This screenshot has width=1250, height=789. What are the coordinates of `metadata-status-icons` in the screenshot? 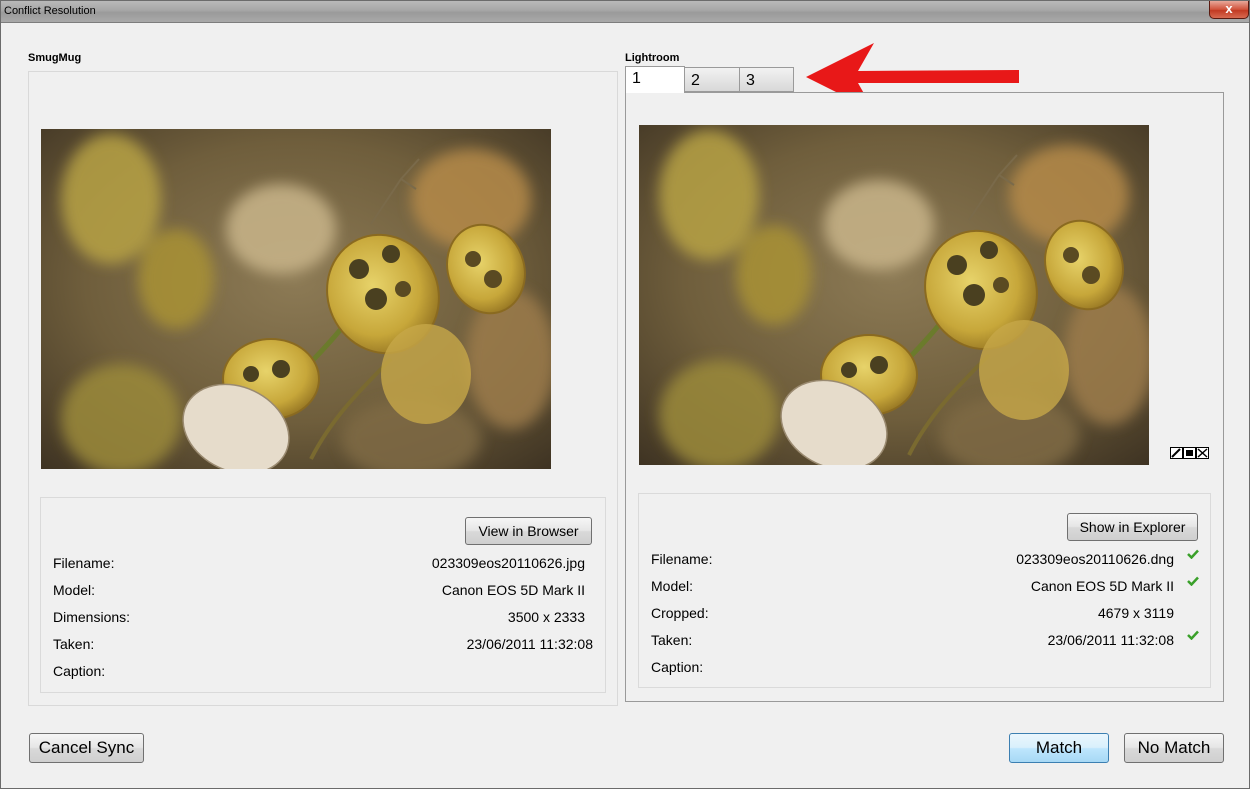 It's located at (1189, 453).